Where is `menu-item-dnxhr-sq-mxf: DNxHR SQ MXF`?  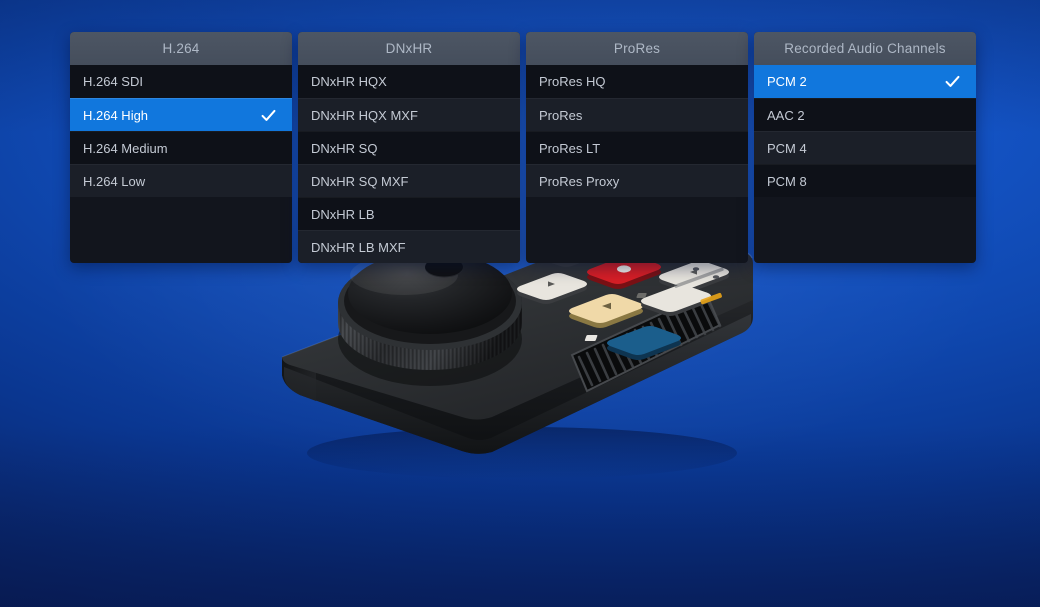 menu-item-dnxhr-sq-mxf: DNxHR SQ MXF is located at coordinates (409, 180).